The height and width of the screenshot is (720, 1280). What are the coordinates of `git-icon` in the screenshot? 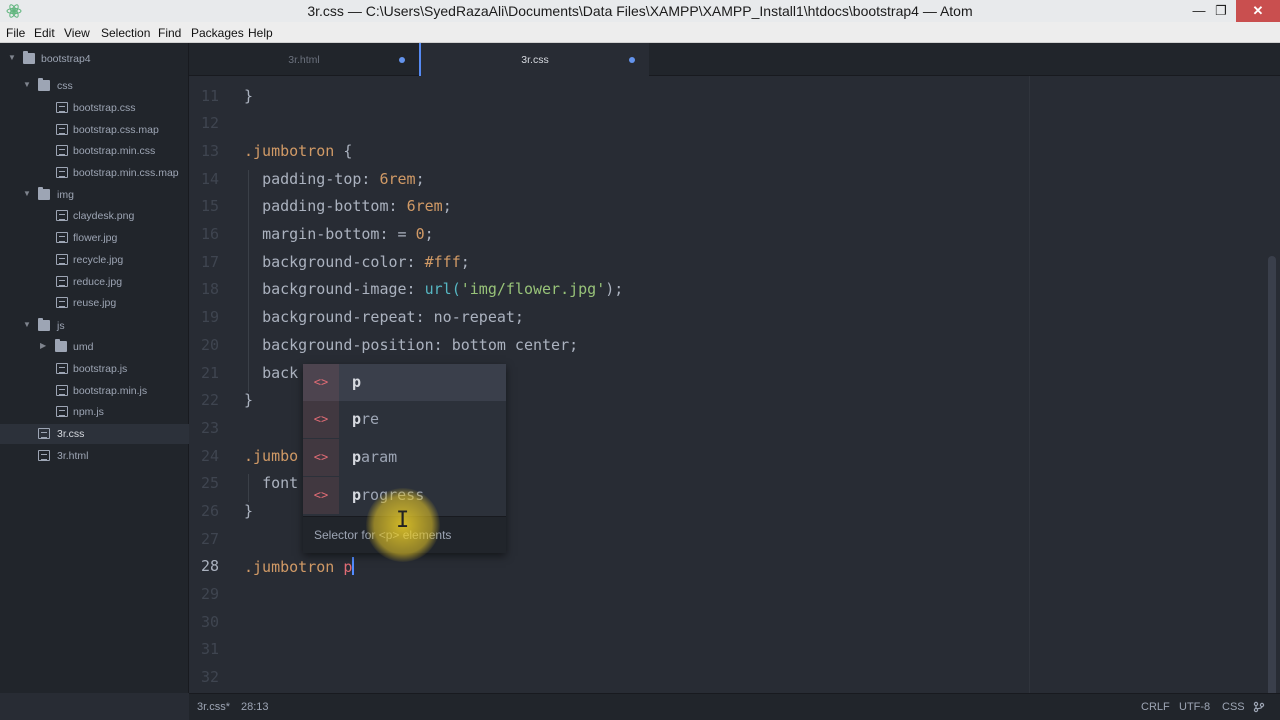 It's located at (1259, 707).